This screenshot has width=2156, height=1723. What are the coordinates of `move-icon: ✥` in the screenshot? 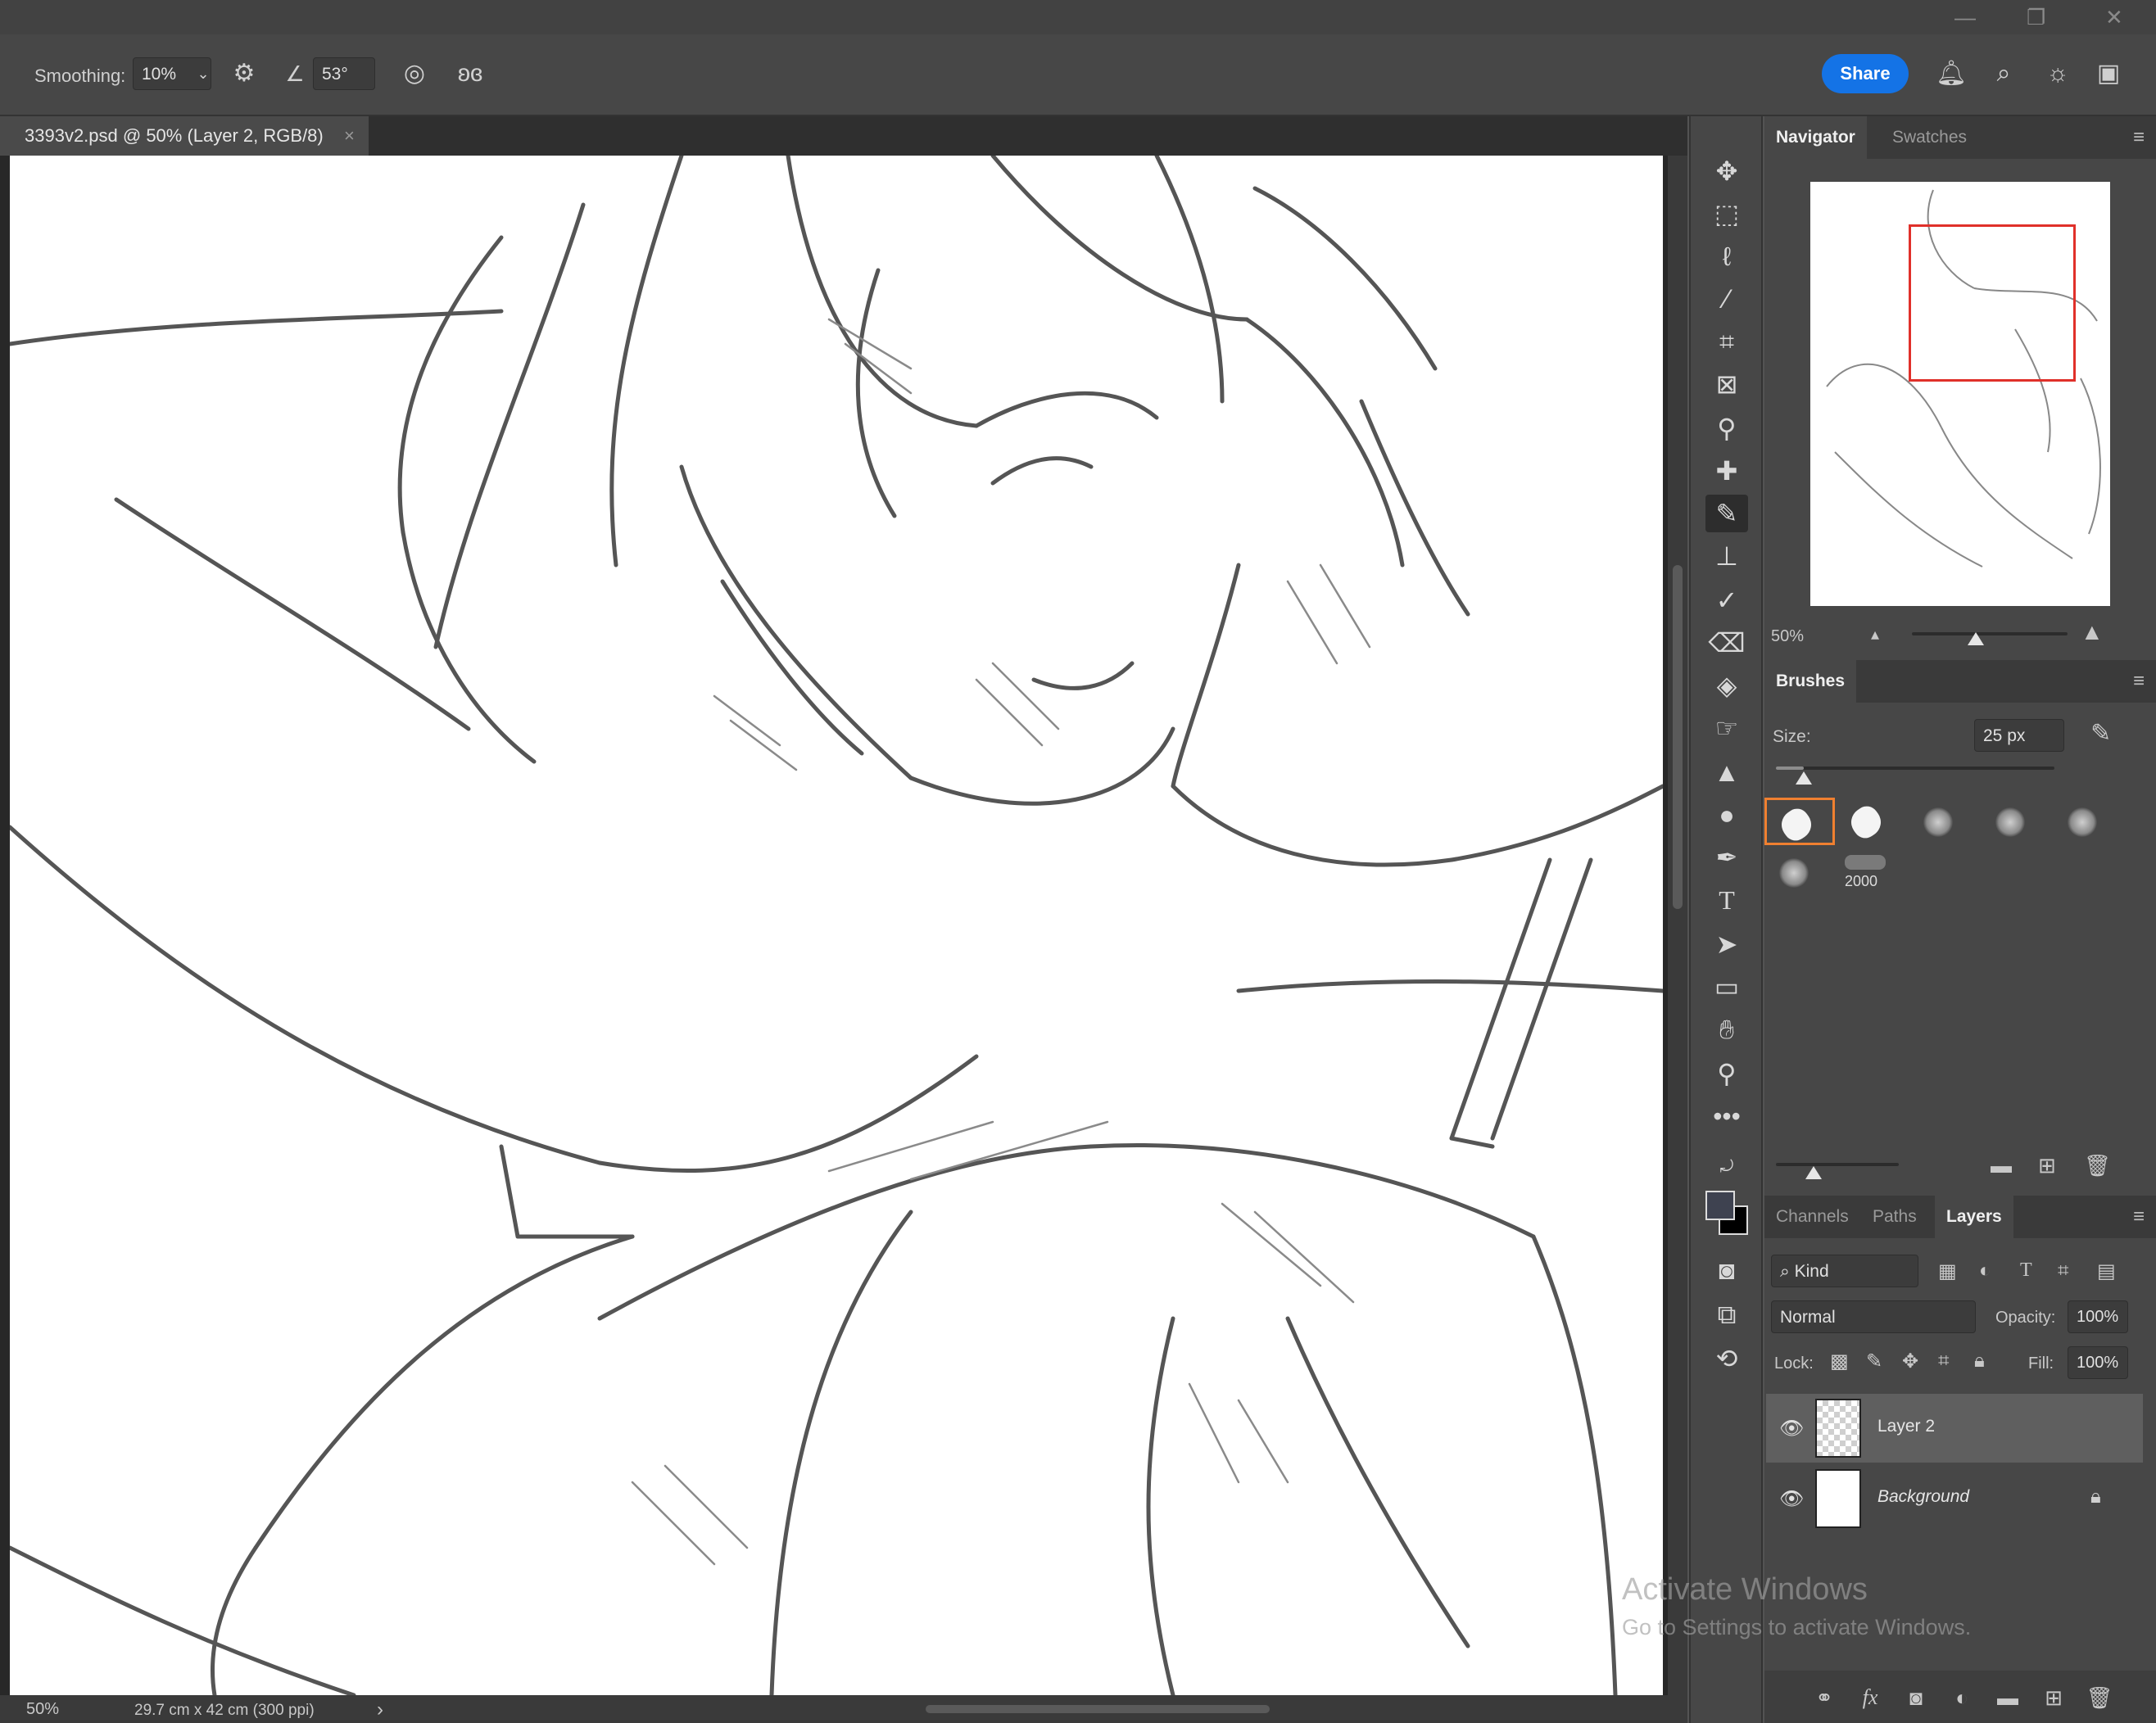 It's located at (1726, 171).